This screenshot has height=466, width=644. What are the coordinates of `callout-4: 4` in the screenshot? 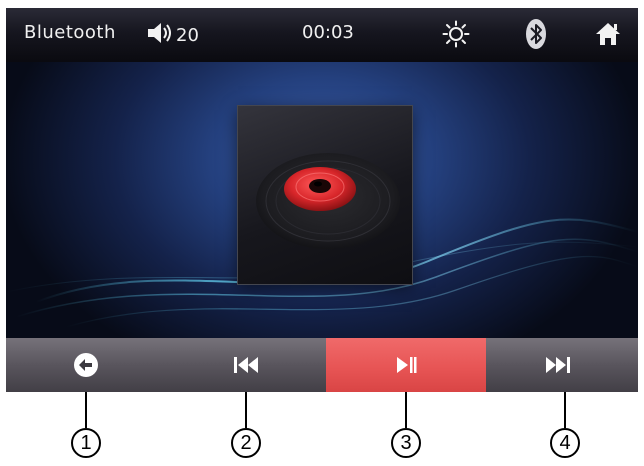 It's located at (565, 443).